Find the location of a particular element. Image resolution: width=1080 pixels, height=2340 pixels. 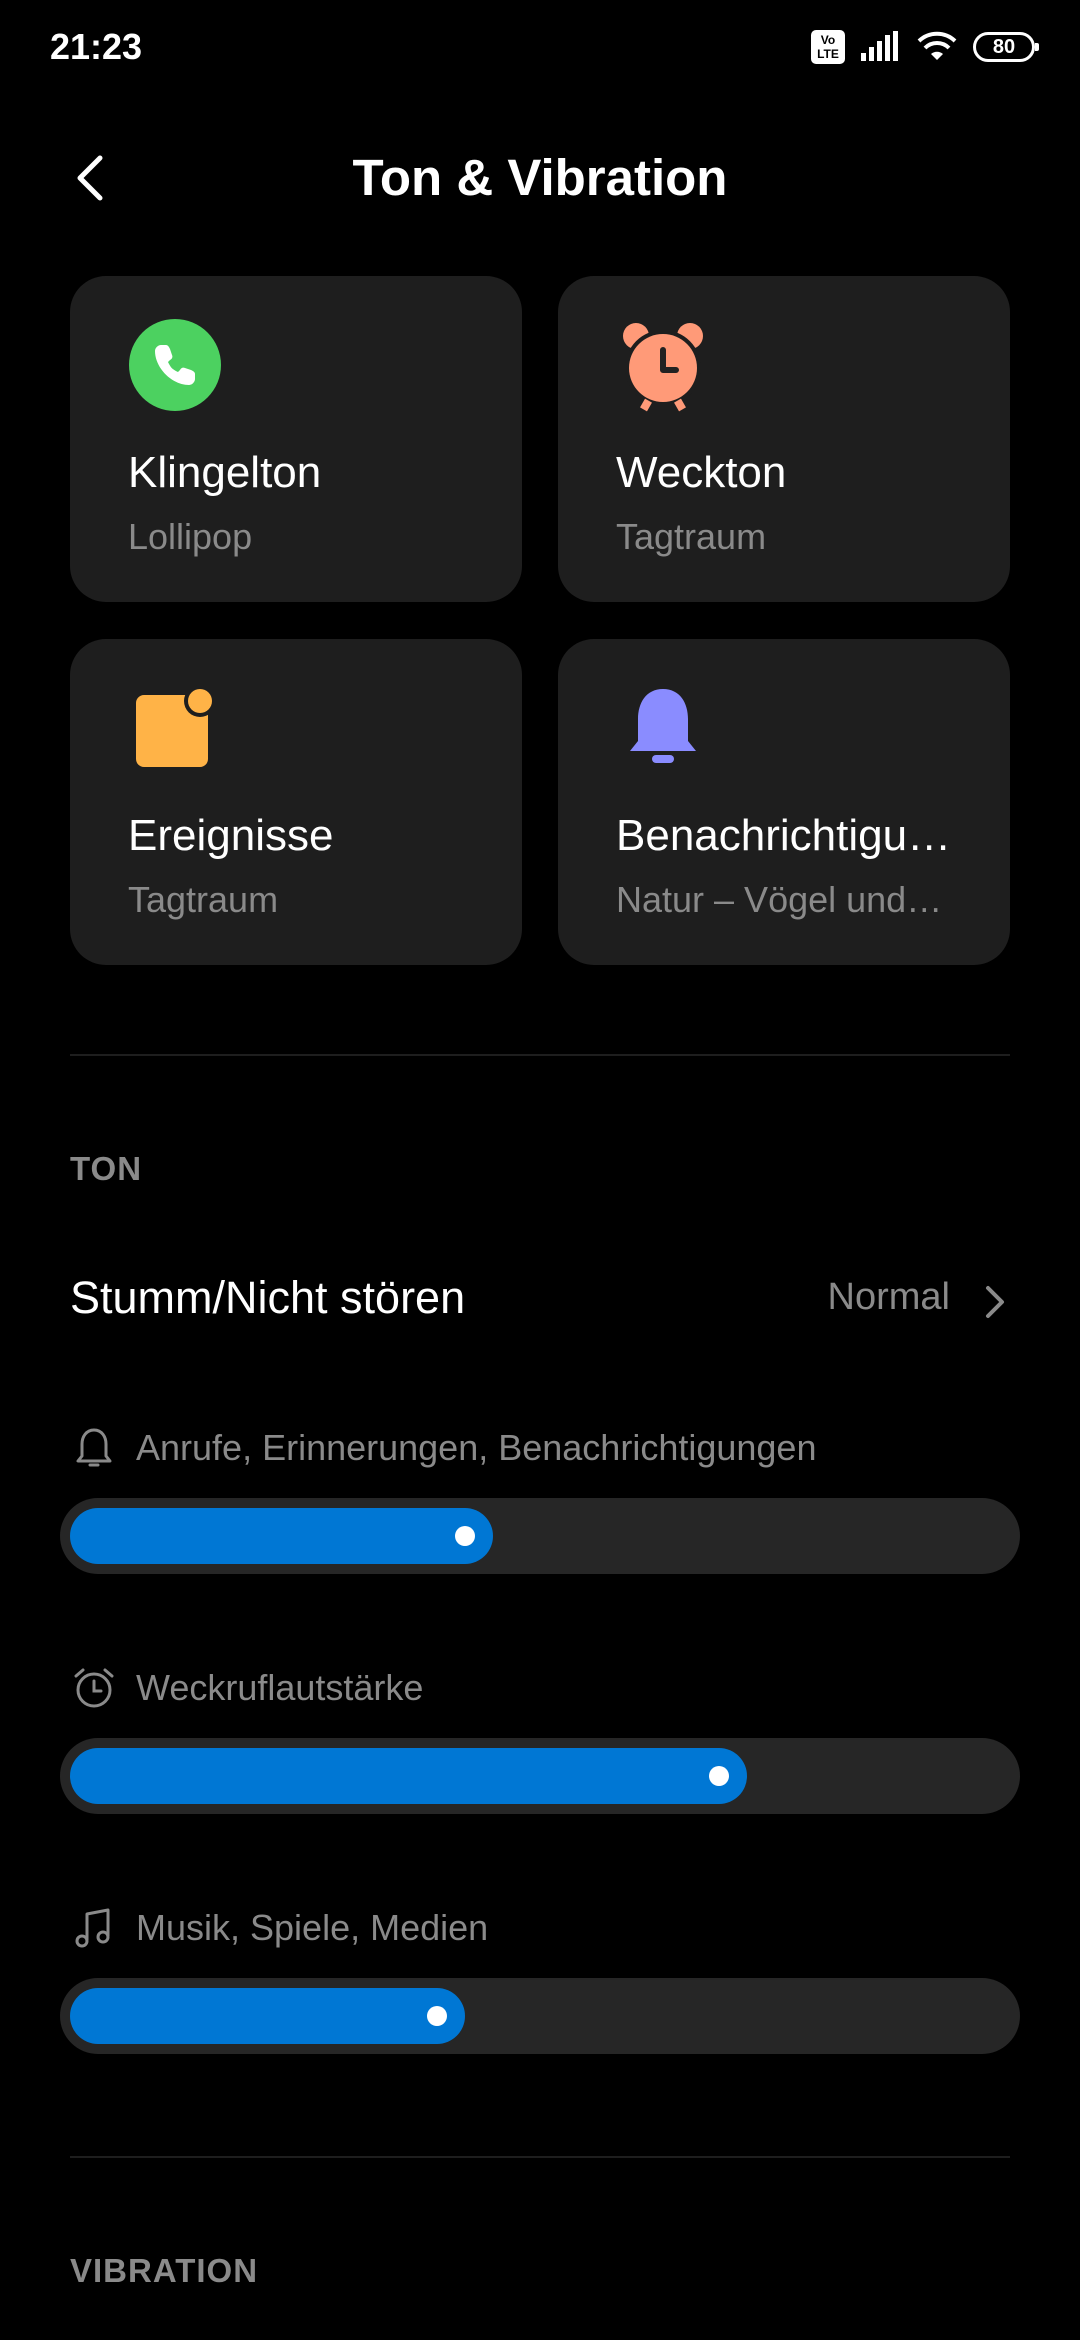

volume-label-text: Musik, Spiele, Medien is located at coordinates (312, 1927).